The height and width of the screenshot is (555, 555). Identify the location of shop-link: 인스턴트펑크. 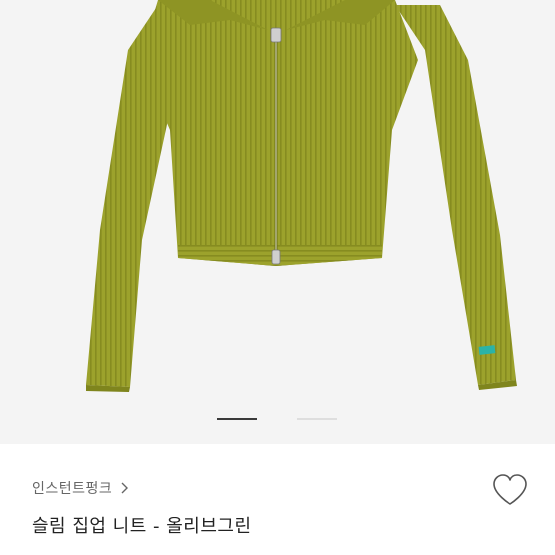
(80, 488).